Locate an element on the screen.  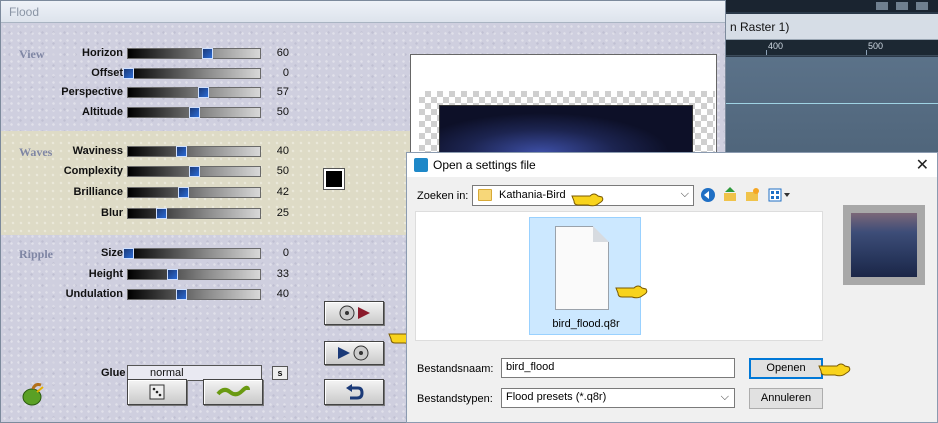
document-icon is located at coordinates (582, 268).